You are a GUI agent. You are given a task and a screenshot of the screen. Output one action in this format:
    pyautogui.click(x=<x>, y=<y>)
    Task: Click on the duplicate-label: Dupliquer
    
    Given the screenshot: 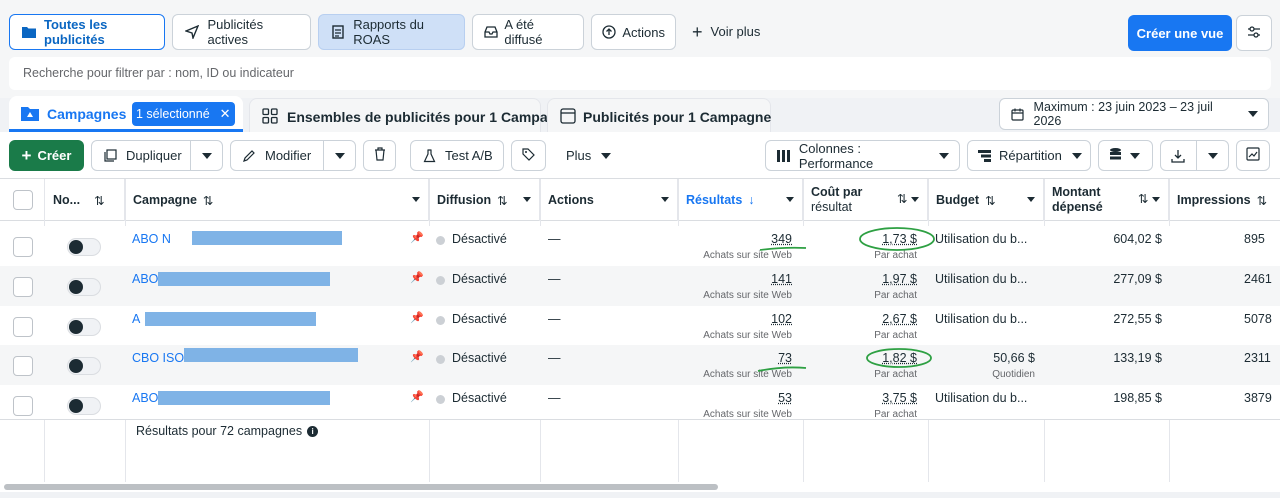 What is the action you would take?
    pyautogui.click(x=154, y=155)
    